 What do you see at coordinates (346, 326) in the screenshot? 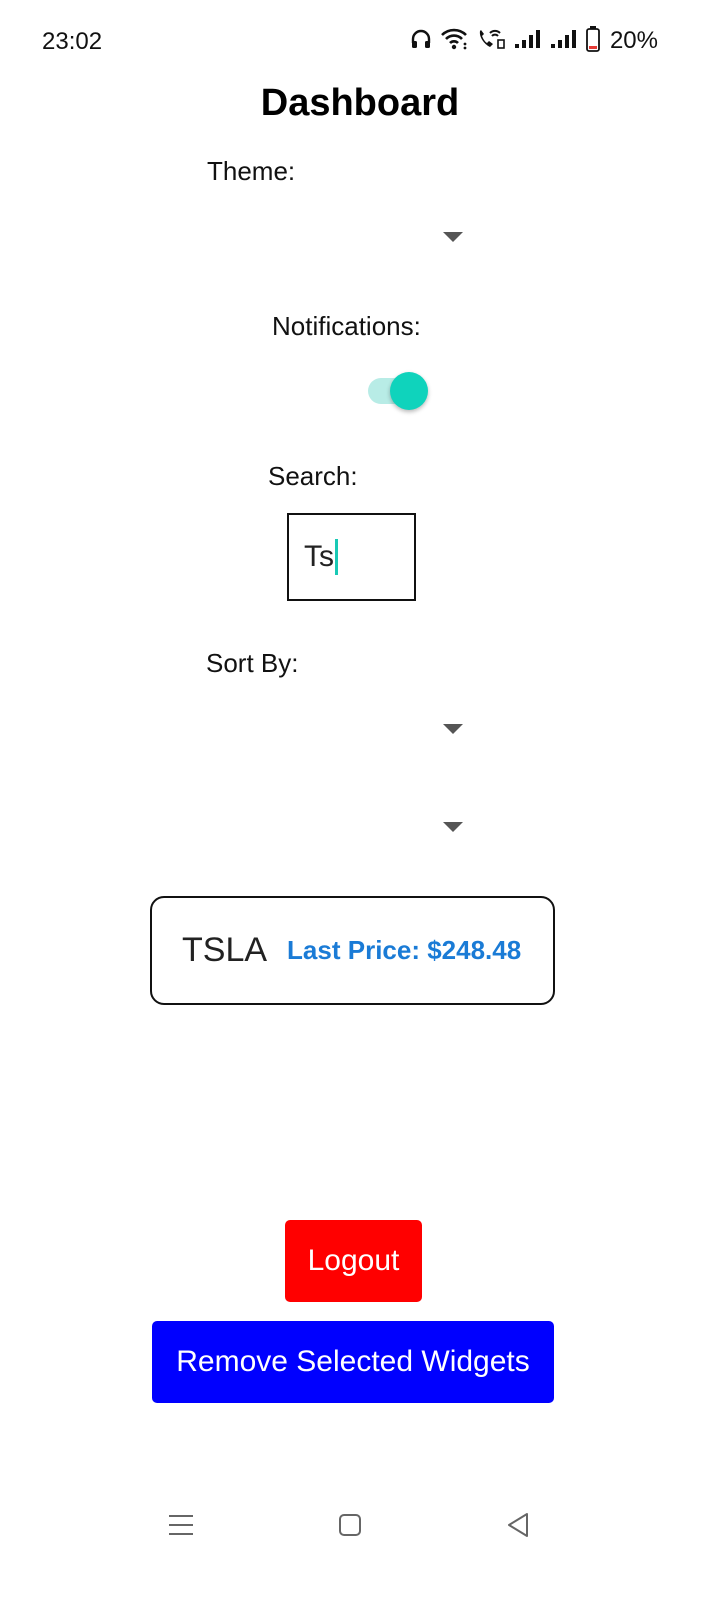
I see `notifications-label: Notifications:` at bounding box center [346, 326].